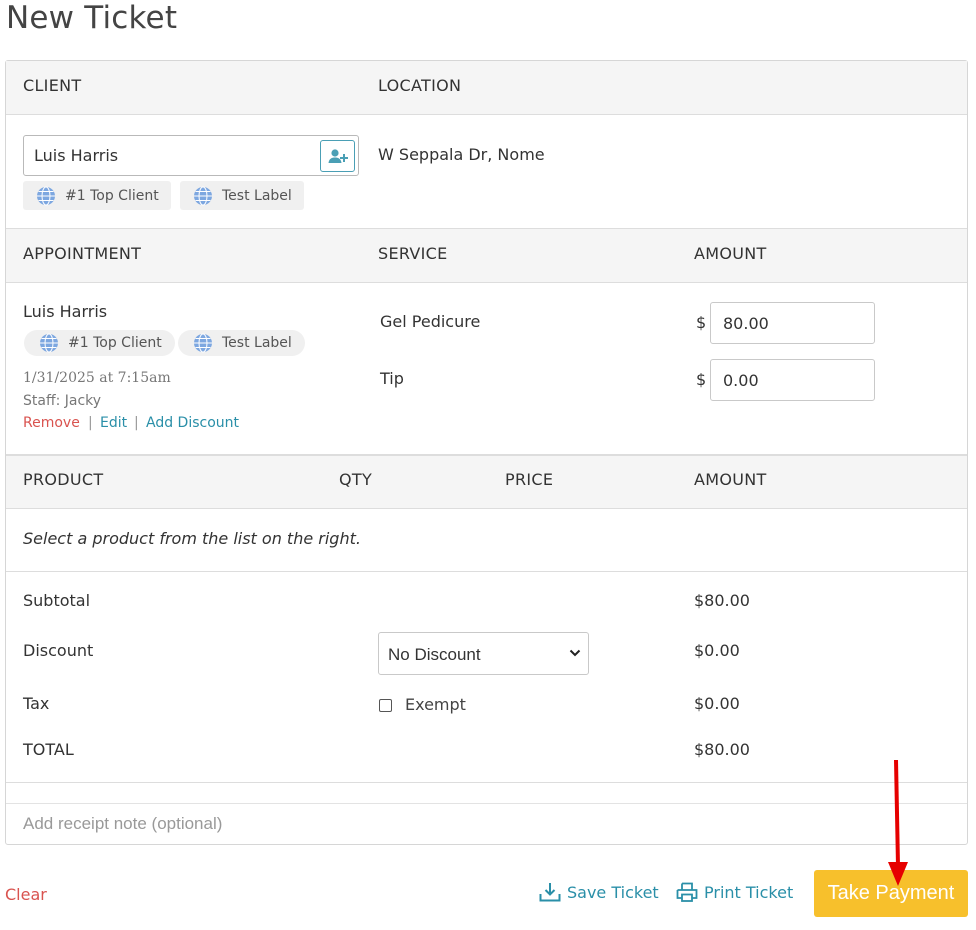 This screenshot has width=976, height=930. Describe the element at coordinates (62, 401) in the screenshot. I see `appointment-staff: Staff: Jacky` at that location.